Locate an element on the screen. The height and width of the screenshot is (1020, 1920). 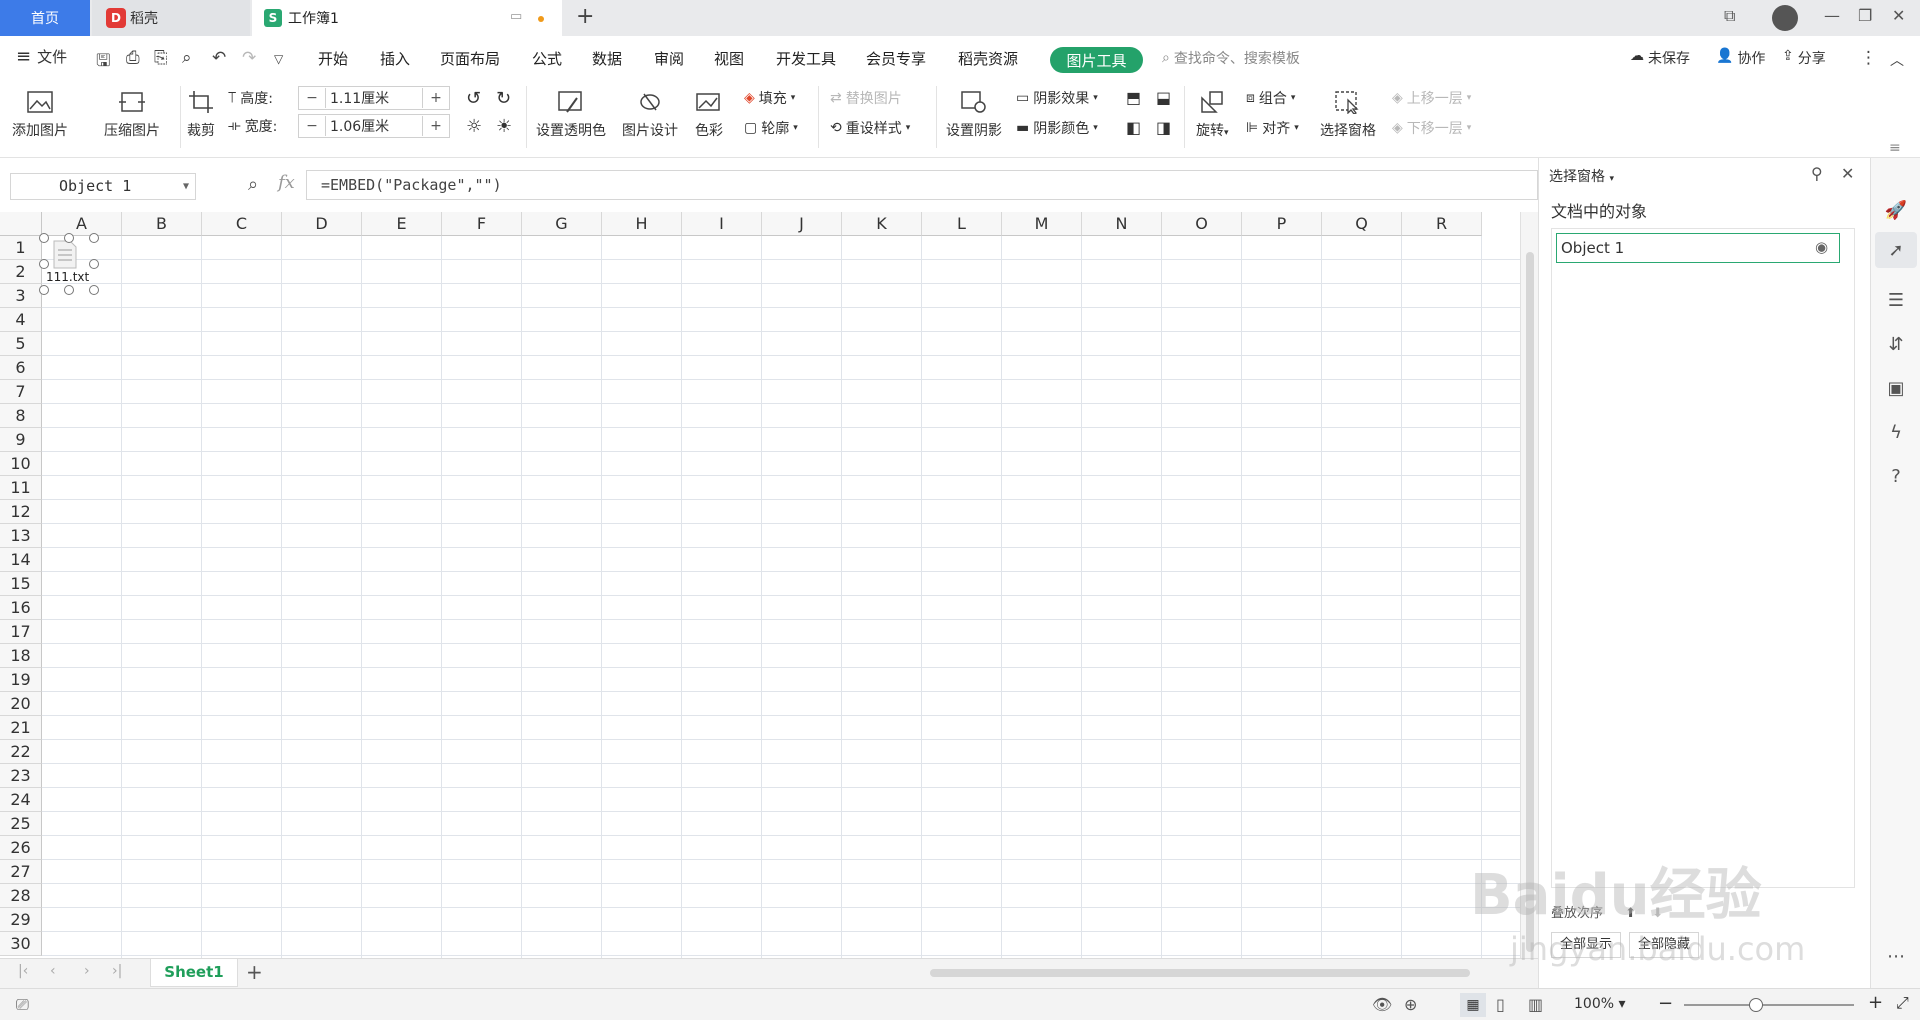
share-button: ⇪ 分享 is located at coordinates (1804, 58).